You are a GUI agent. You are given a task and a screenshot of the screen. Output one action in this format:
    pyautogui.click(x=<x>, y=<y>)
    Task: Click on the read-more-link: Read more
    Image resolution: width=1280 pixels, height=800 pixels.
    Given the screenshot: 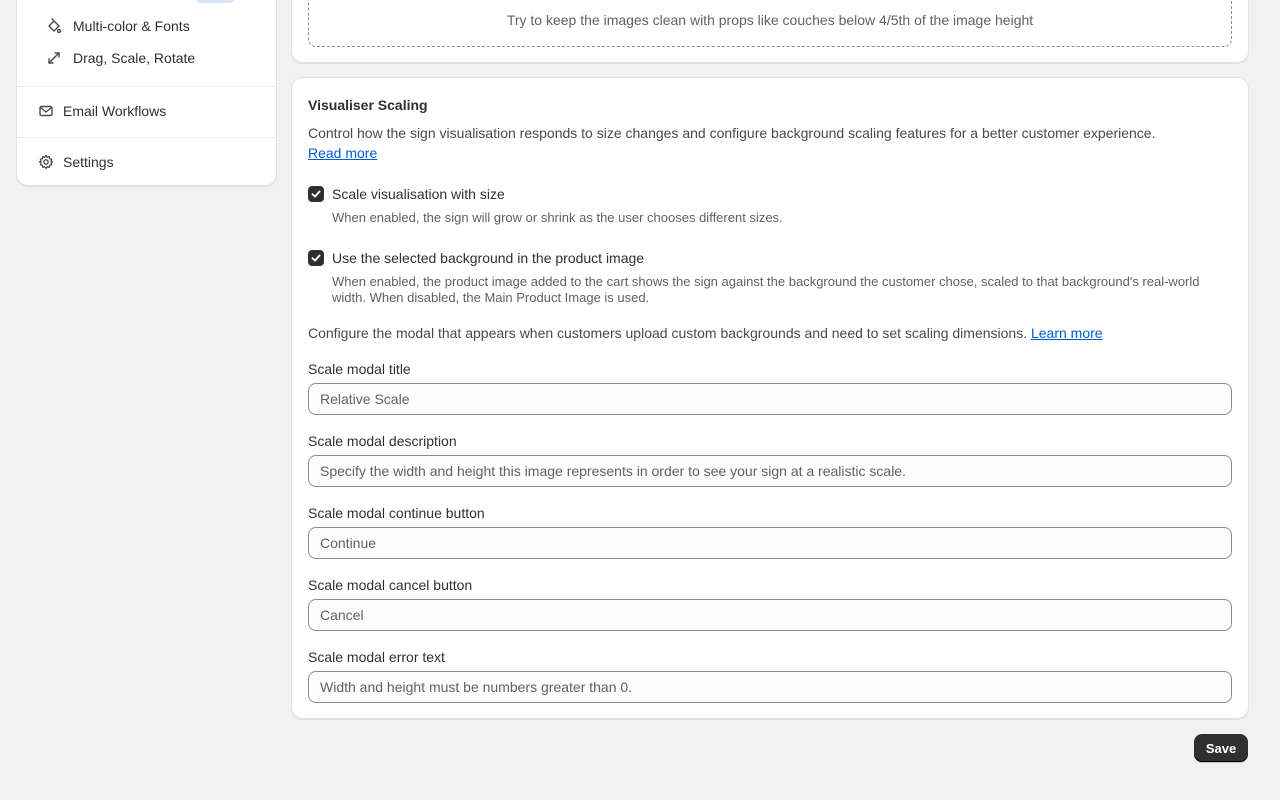 What is the action you would take?
    pyautogui.click(x=342, y=153)
    